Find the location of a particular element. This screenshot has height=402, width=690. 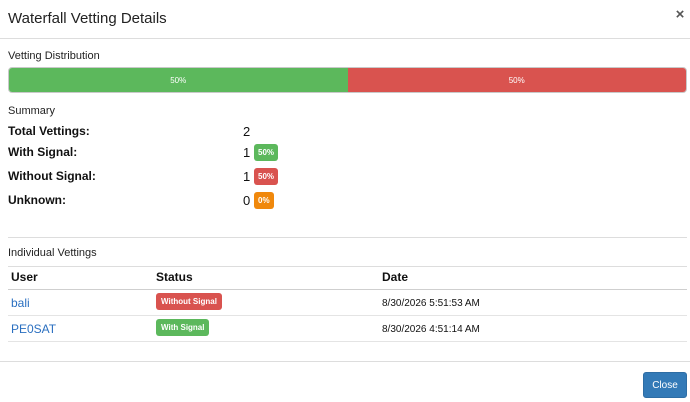

summary-row-with-signal: With Signal: 1 50% is located at coordinates (208, 154).